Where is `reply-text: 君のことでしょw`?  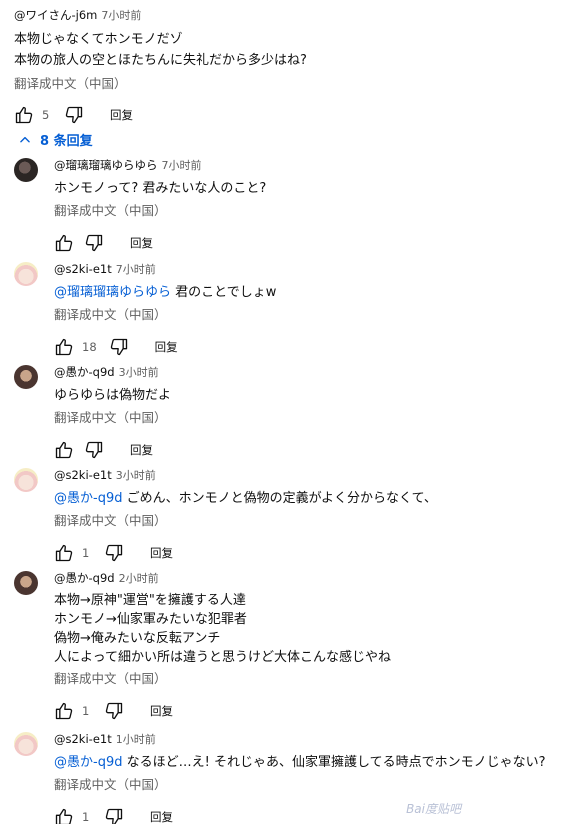
reply-text: 君のことでしょw is located at coordinates (226, 292).